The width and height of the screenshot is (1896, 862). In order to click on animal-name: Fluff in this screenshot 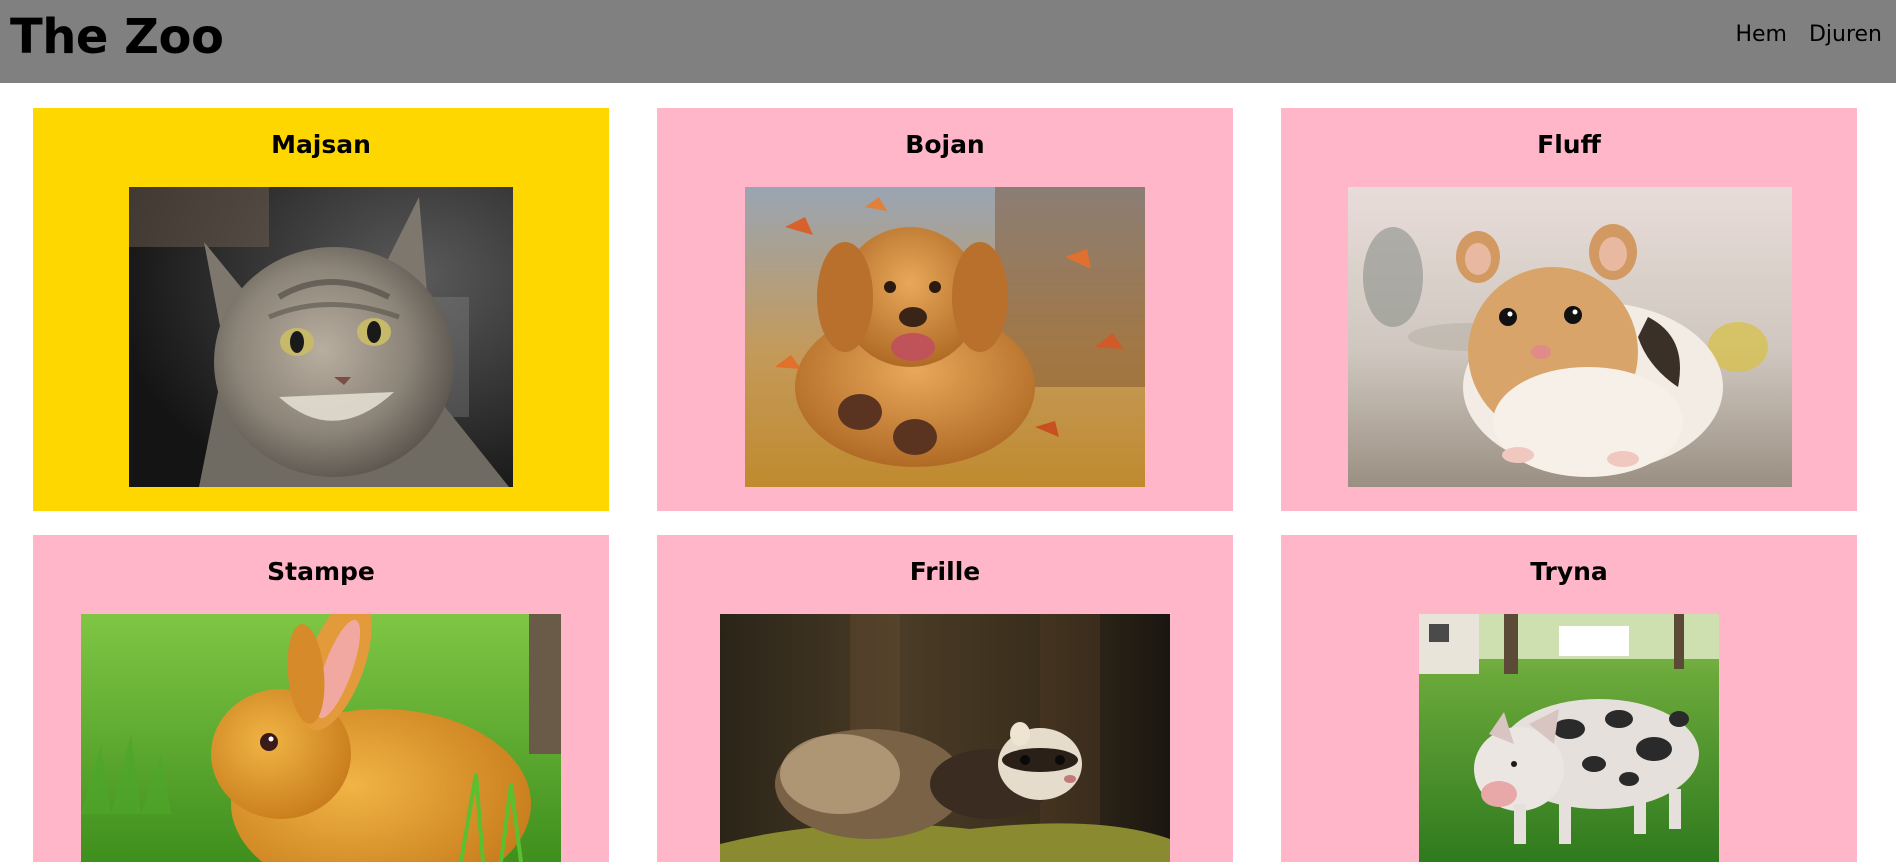, I will do `click(1569, 144)`.